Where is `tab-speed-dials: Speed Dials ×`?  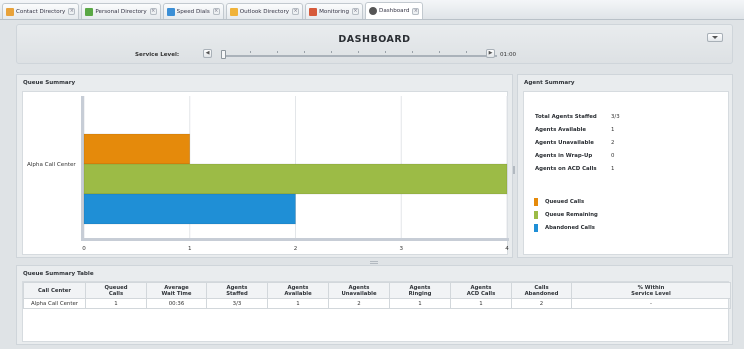 tab-speed-dials: Speed Dials × is located at coordinates (193, 11).